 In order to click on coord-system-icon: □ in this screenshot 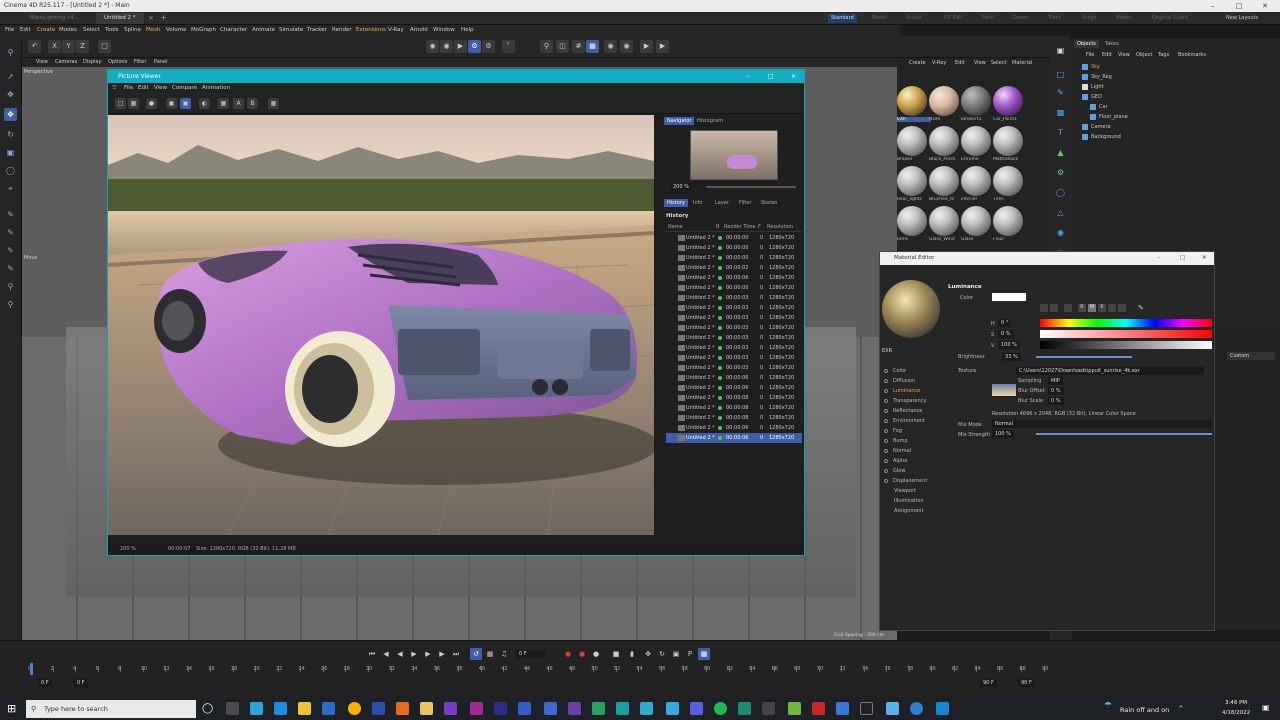, I will do `click(104, 46)`.